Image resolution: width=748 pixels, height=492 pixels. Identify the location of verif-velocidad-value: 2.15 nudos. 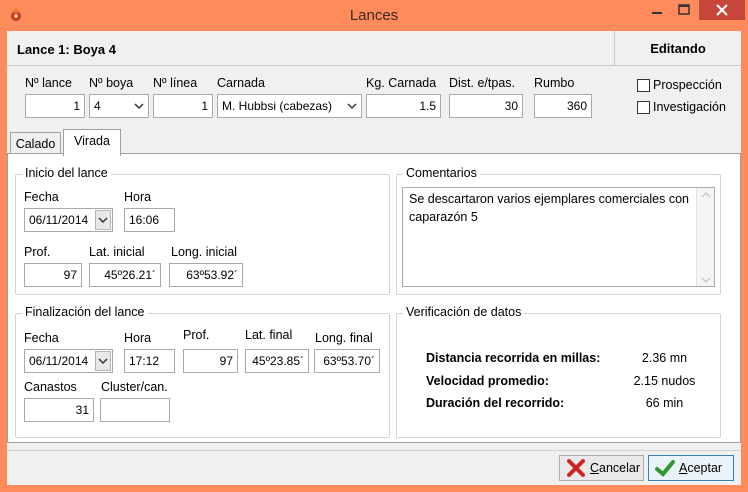
(664, 381).